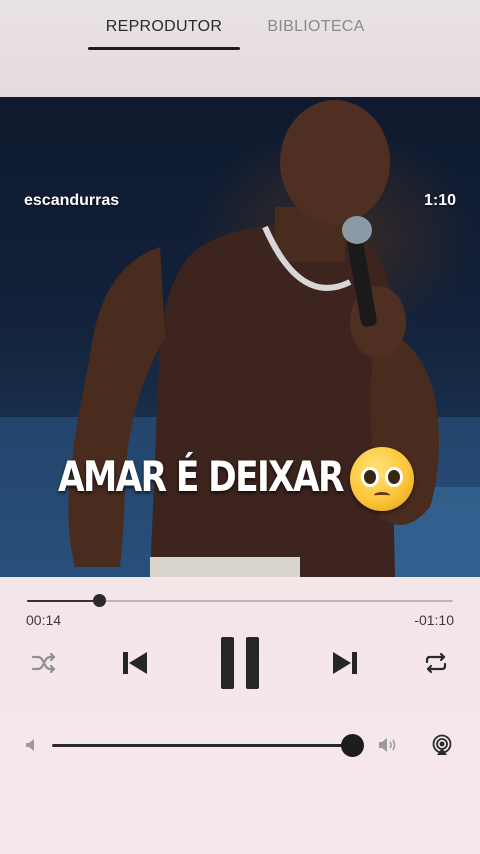 The width and height of the screenshot is (480, 854). What do you see at coordinates (439, 200) in the screenshot?
I see `clip-timestamp: 1:10` at bounding box center [439, 200].